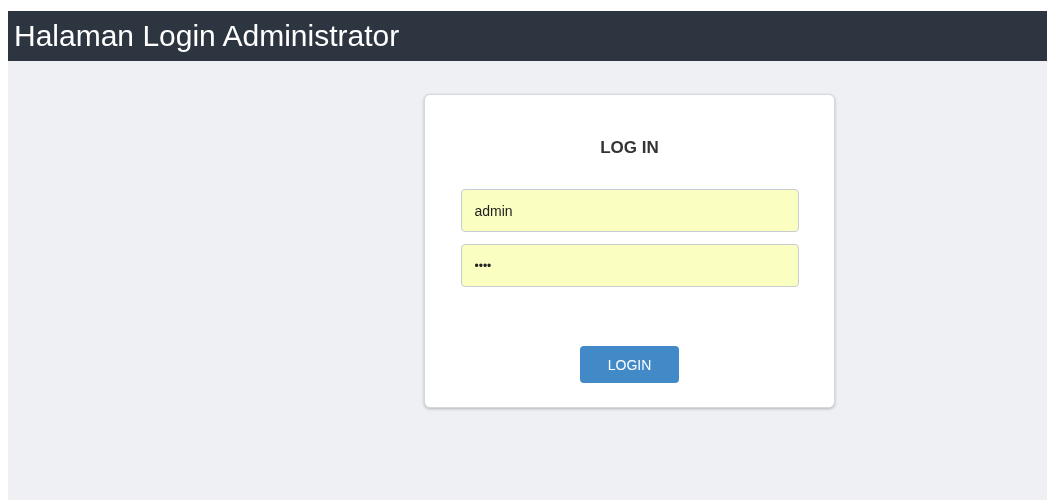 The width and height of the screenshot is (1047, 500). I want to click on username-field: admin, so click(629, 210).